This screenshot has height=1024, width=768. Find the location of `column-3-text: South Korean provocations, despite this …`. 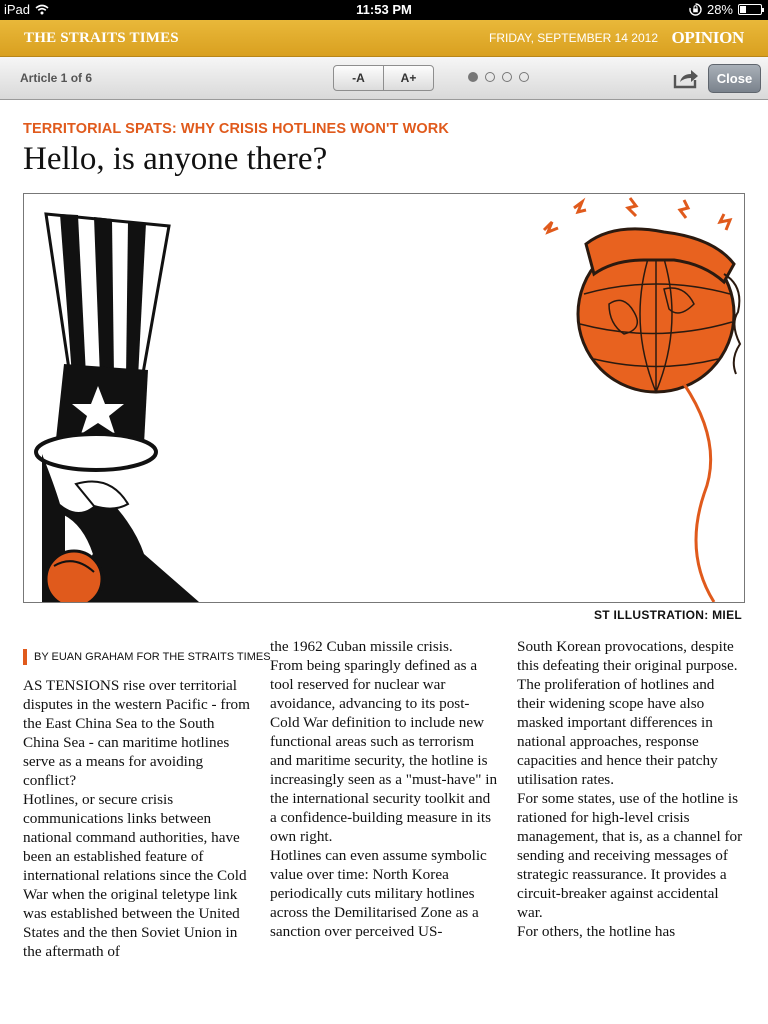

column-3-text: South Korean provocations, despite this … is located at coordinates (630, 789).